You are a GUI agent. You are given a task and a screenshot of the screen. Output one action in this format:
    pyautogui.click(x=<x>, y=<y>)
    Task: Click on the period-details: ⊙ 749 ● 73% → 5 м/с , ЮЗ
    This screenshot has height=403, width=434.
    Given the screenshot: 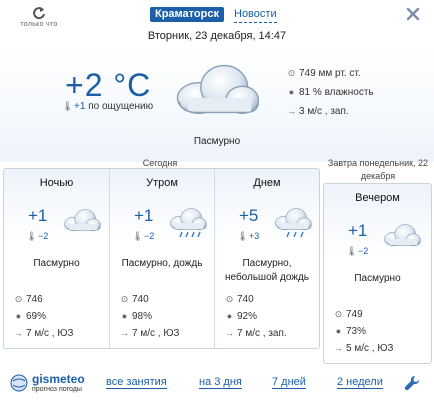 What is the action you would take?
    pyautogui.click(x=363, y=333)
    